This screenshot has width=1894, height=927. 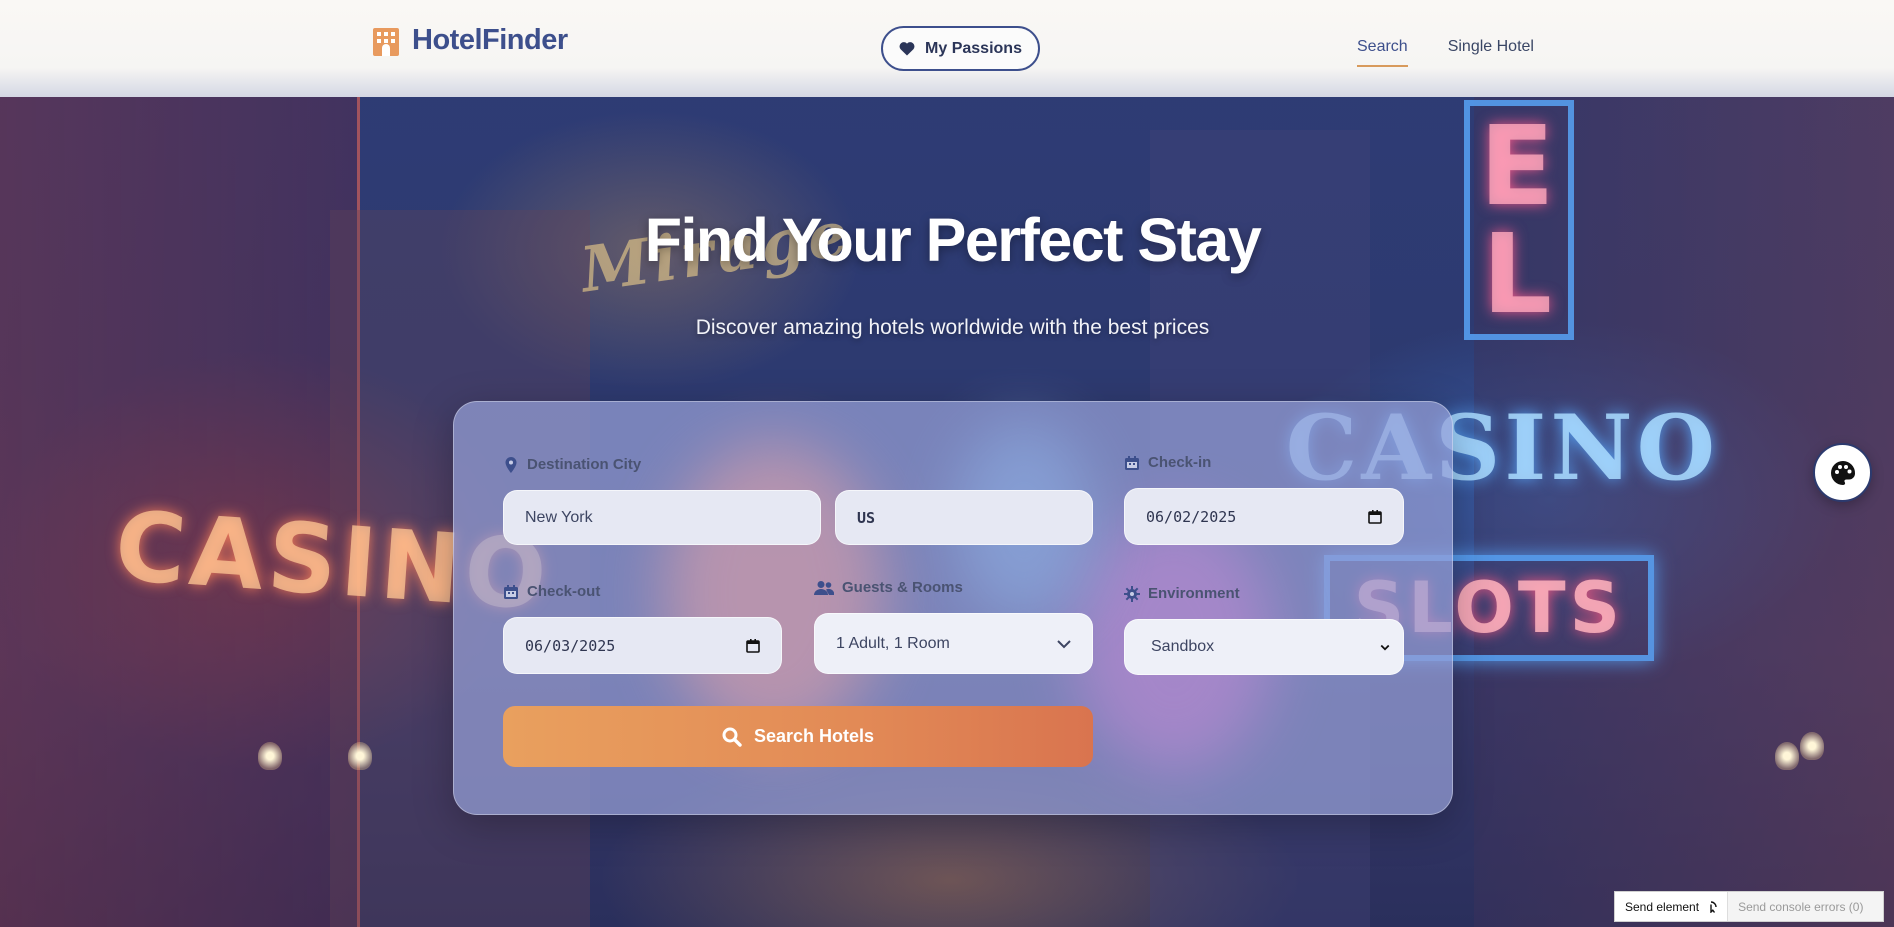 I want to click on guests-rooms-value: 1 Adult, 1 Room, so click(x=893, y=643).